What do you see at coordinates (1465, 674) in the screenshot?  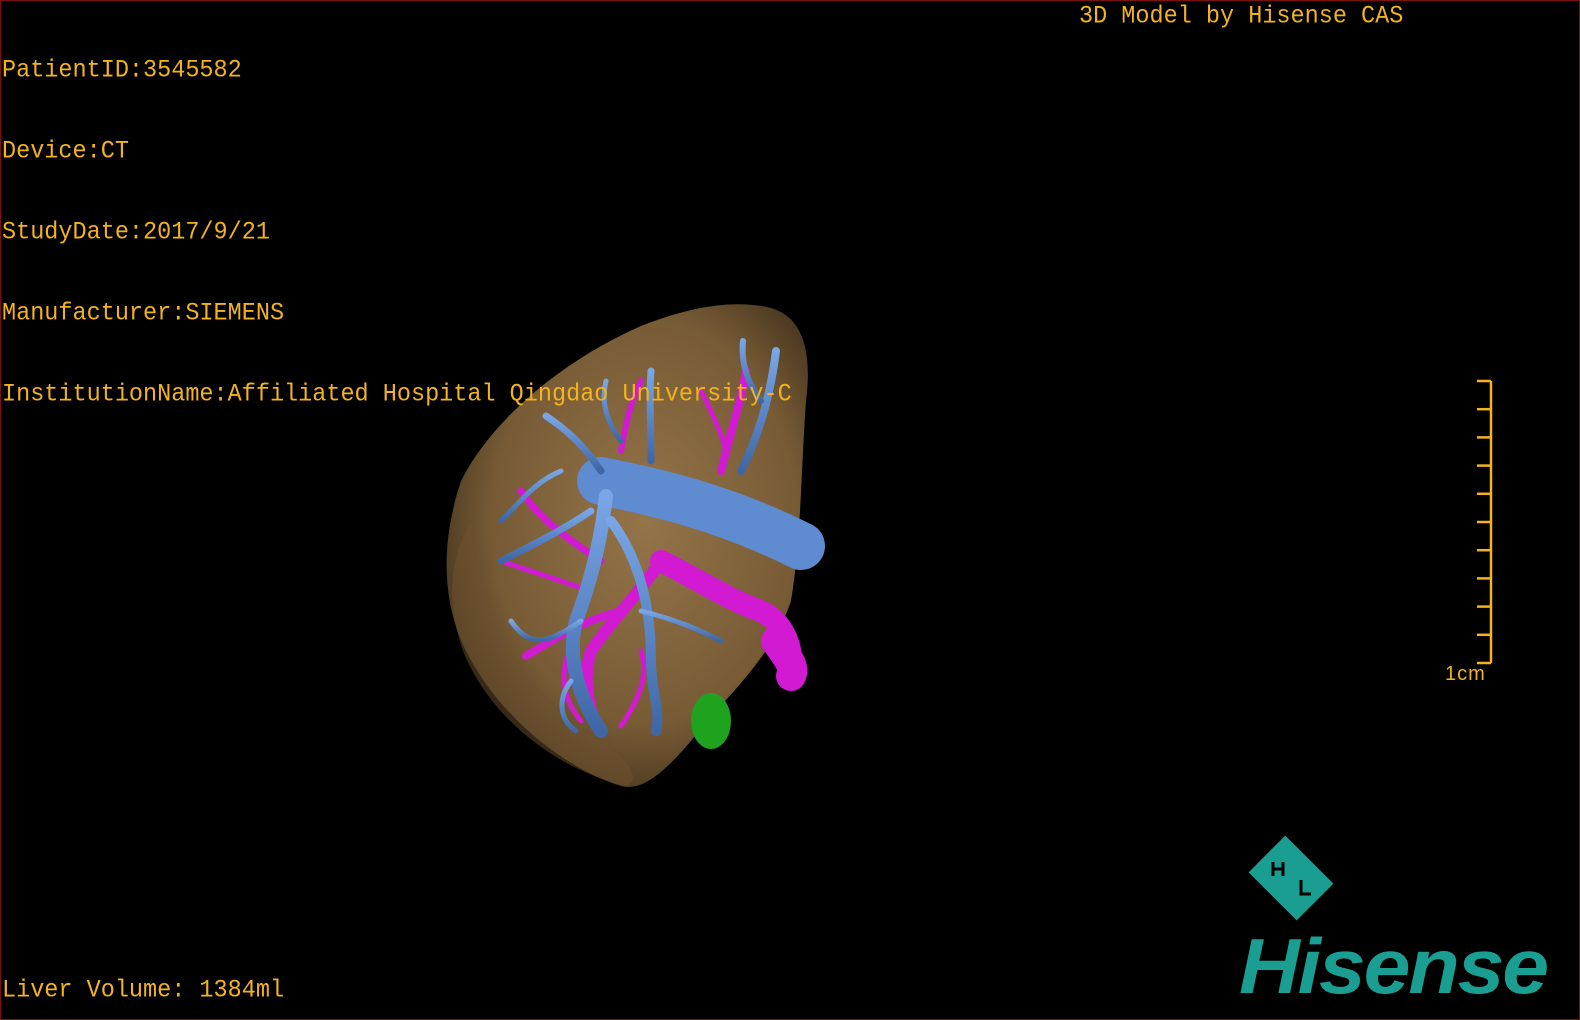 I see `scale-bar-label: 1cm` at bounding box center [1465, 674].